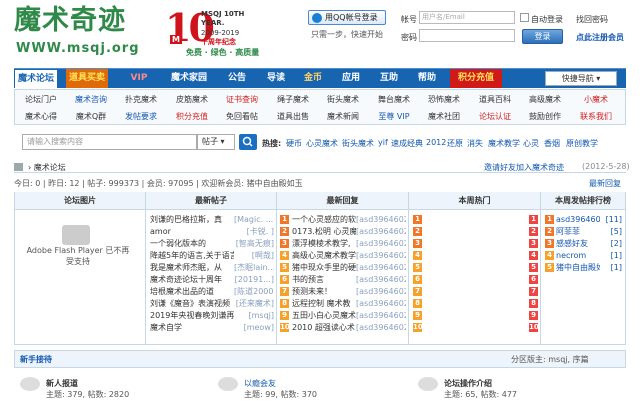 The width and height of the screenshot is (640, 401). What do you see at coordinates (36, 78) in the screenshot?
I see `nav-forum: 魔术论坛` at bounding box center [36, 78].